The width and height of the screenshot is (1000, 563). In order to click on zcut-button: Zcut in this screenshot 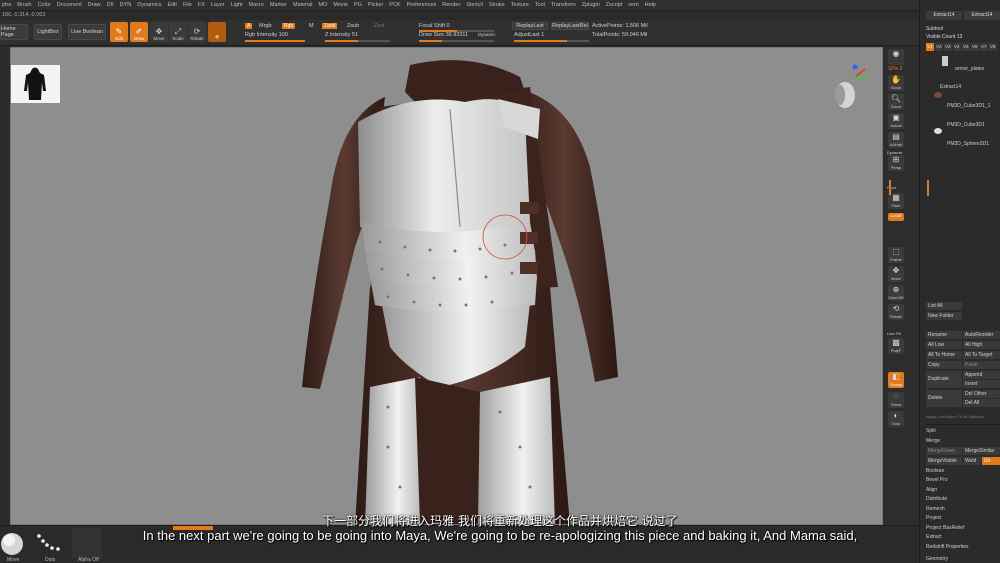, I will do `click(379, 26)`.